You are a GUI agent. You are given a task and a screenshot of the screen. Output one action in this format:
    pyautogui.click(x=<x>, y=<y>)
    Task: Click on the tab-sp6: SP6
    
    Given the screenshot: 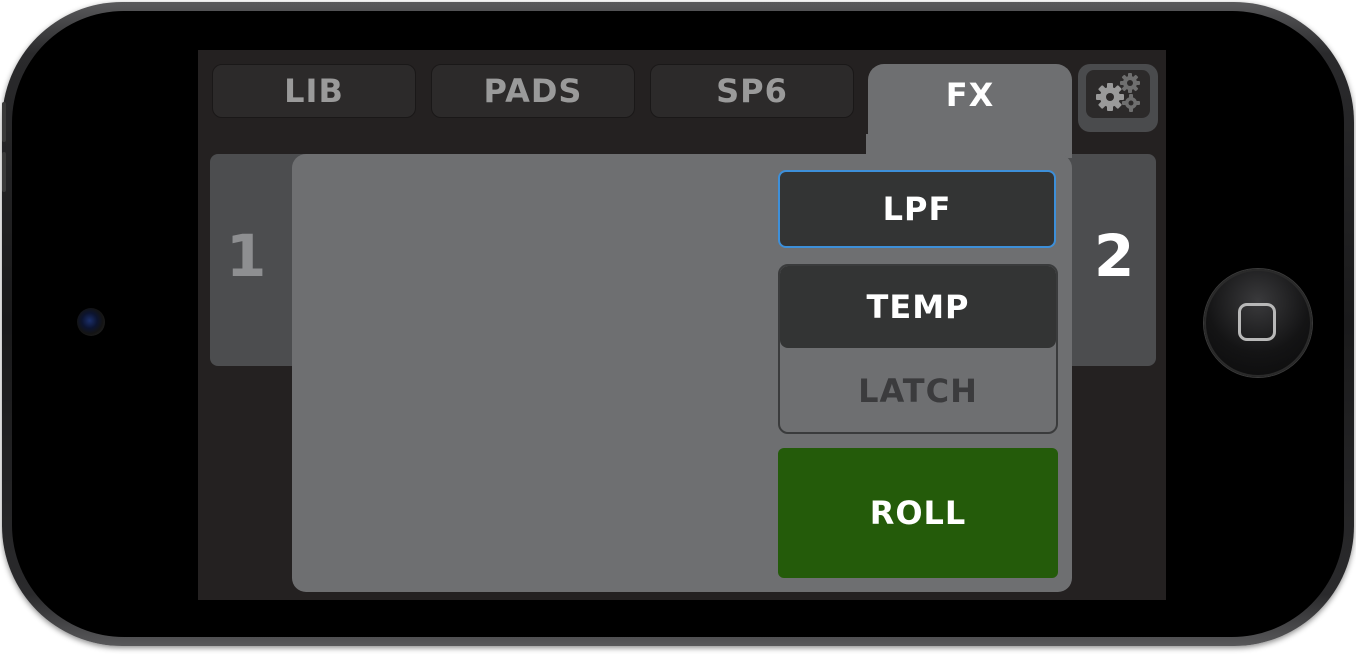 What is the action you would take?
    pyautogui.click(x=752, y=91)
    